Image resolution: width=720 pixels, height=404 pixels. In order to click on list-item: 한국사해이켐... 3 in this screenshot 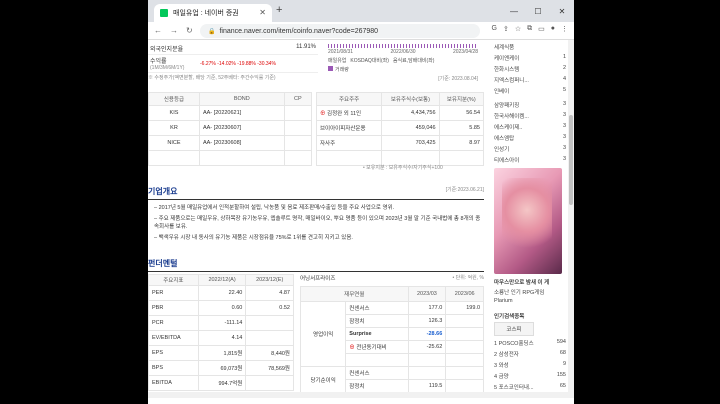, I will do `click(530, 116)`.